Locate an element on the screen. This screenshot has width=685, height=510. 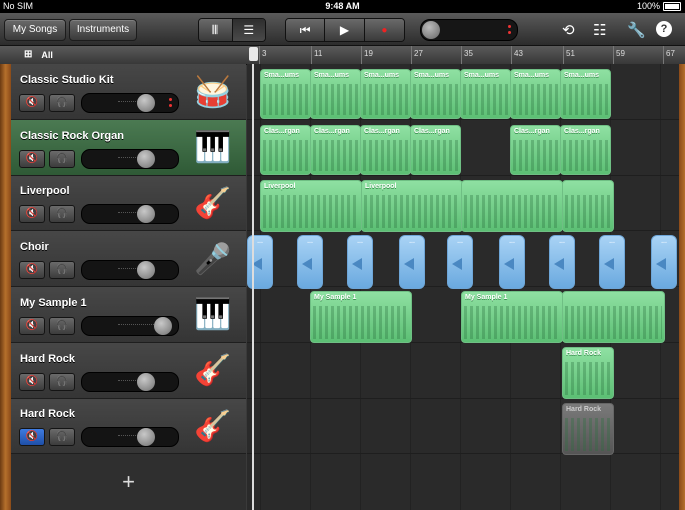
record-button: ● is located at coordinates (384, 30).